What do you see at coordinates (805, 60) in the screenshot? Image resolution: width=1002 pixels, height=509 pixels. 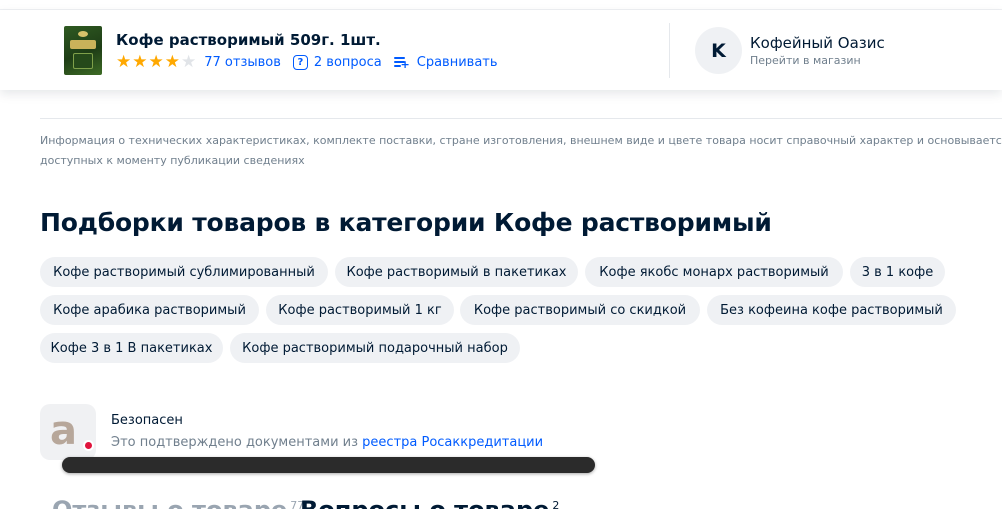 I see `go-to-shop-link: Перейти в магазин` at bounding box center [805, 60].